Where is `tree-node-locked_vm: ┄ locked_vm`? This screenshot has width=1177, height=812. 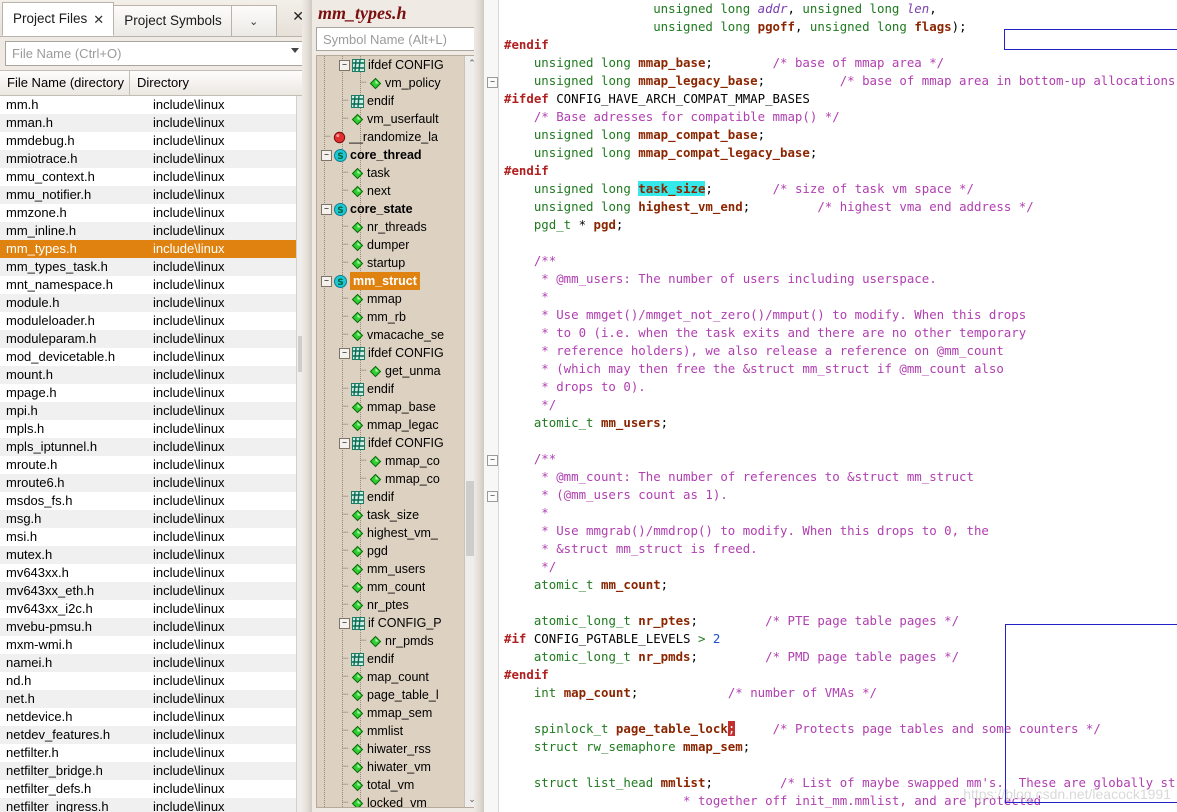
tree-node-locked_vm: ┄ locked_vm is located at coordinates (391, 800).